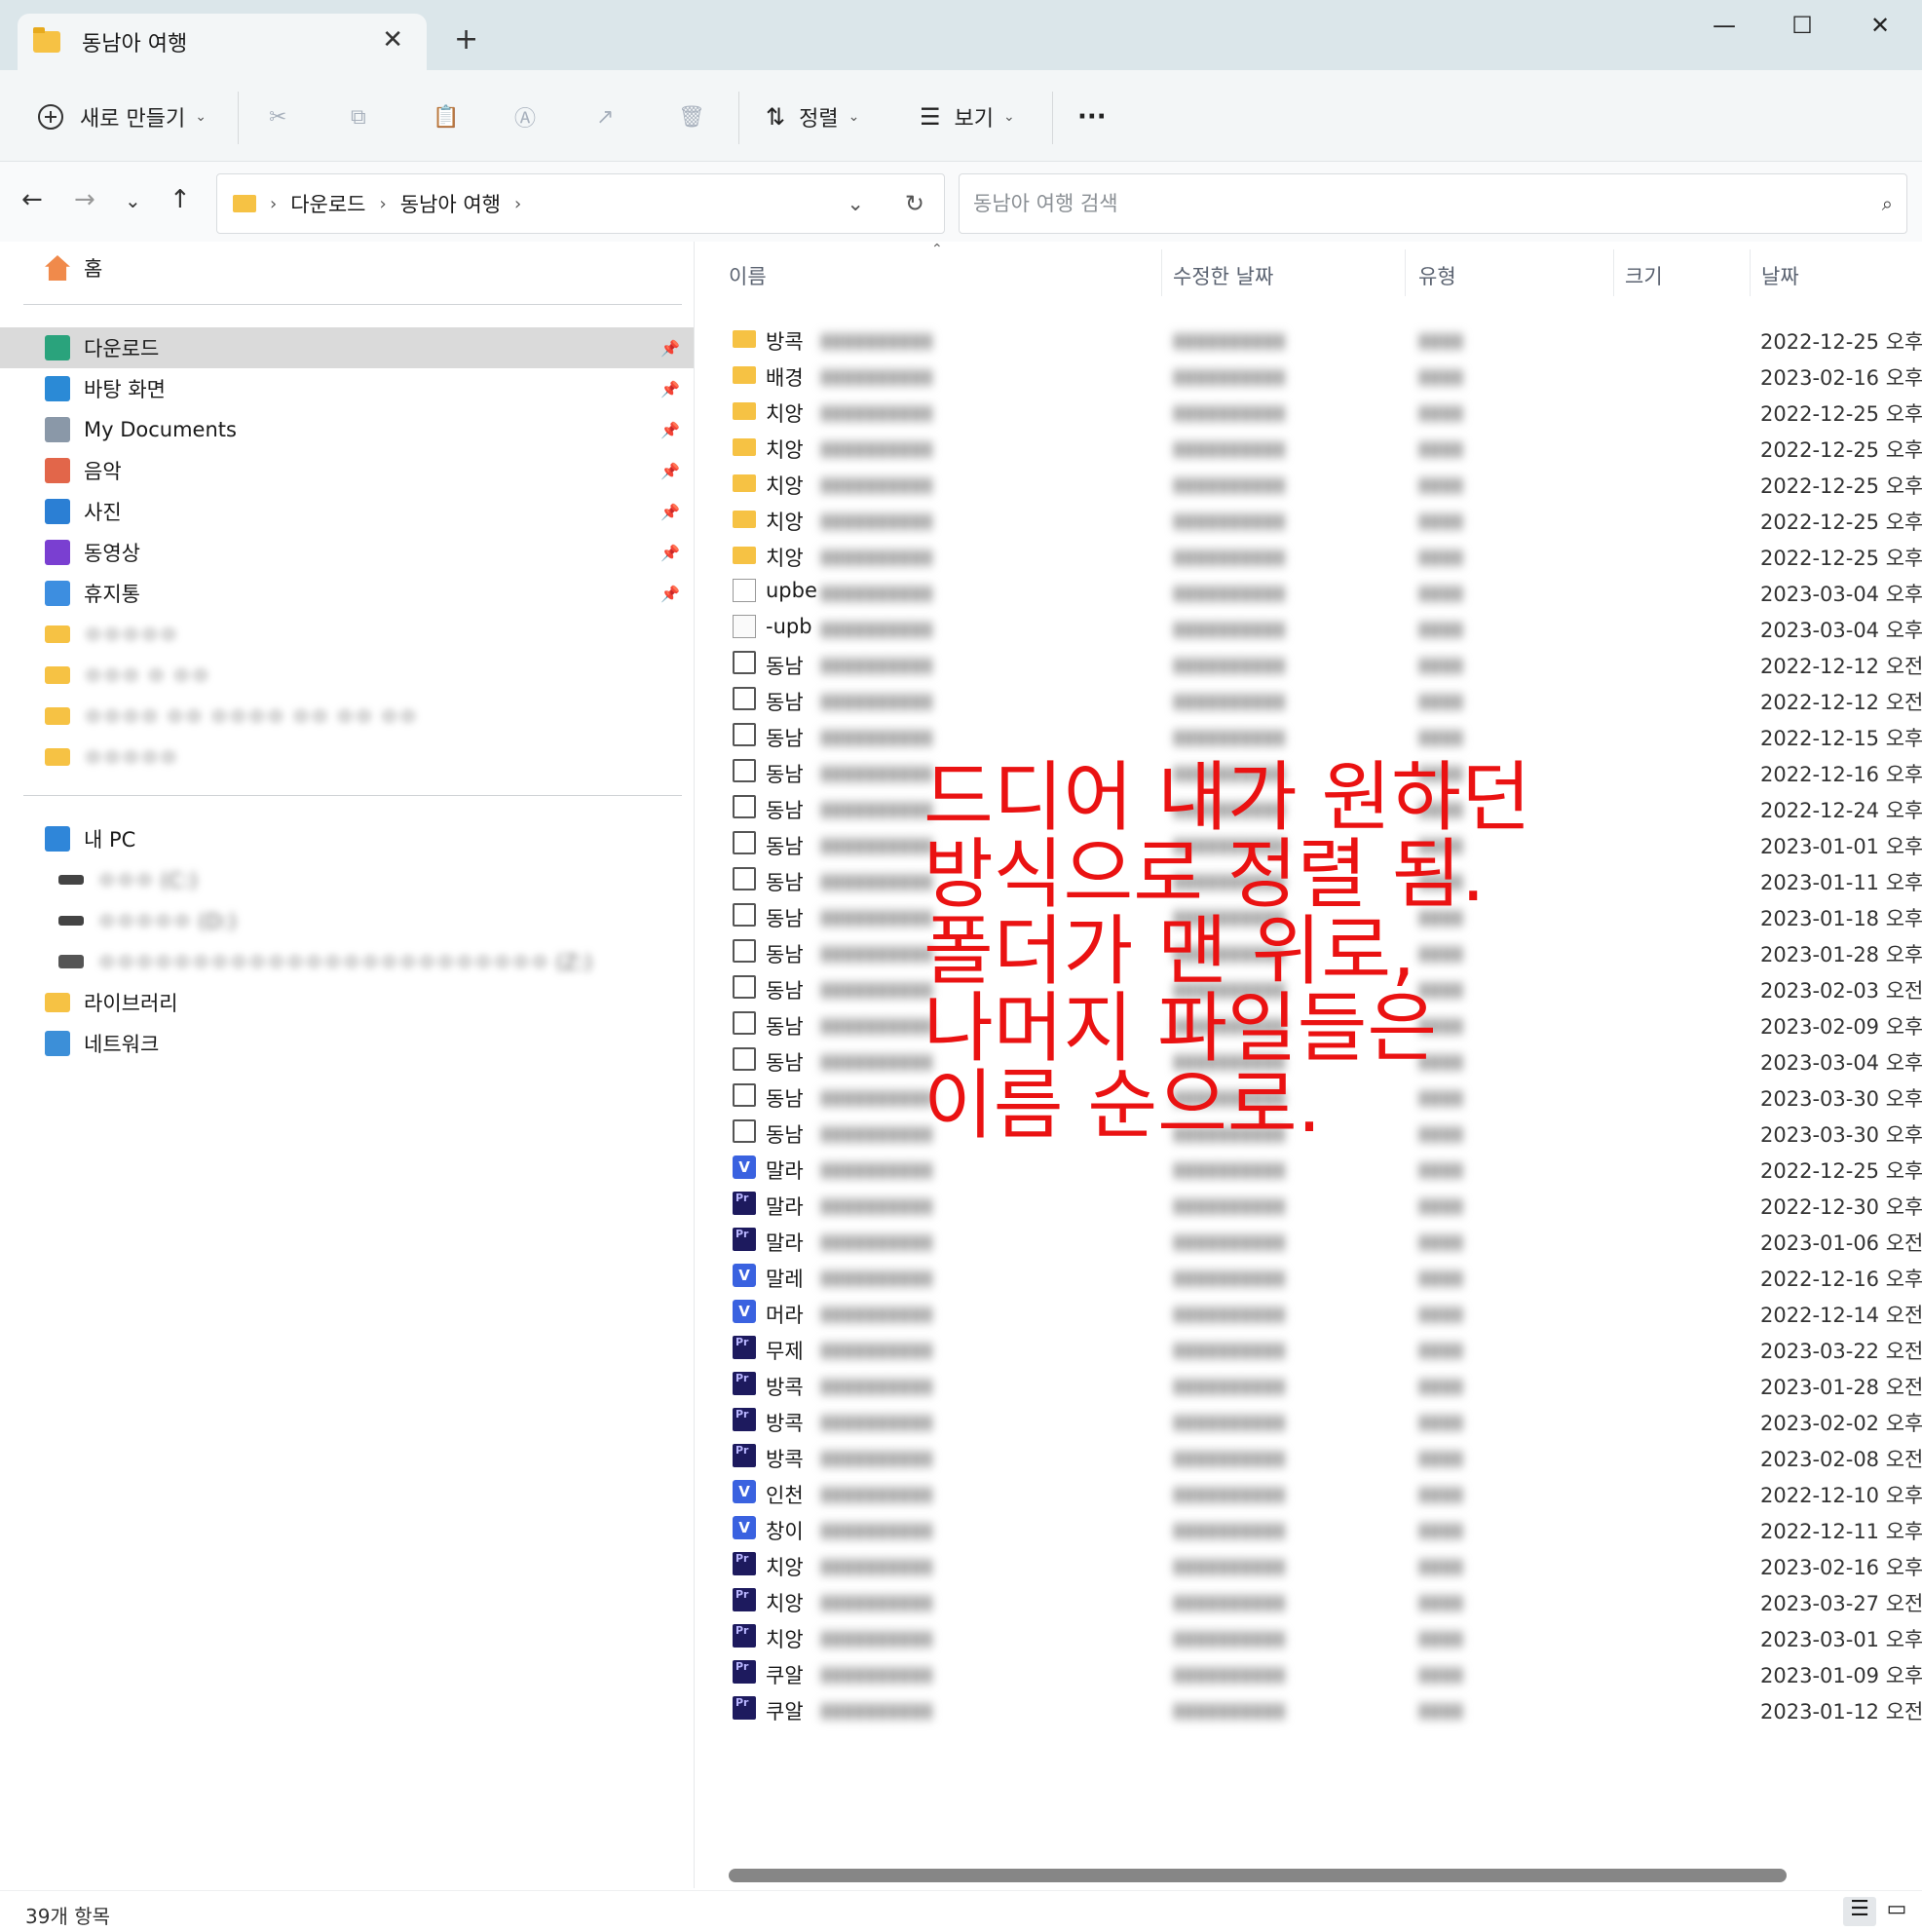 The image size is (1922, 1932). Describe the element at coordinates (1780, 275) in the screenshot. I see `column-header-date: 날짜` at that location.